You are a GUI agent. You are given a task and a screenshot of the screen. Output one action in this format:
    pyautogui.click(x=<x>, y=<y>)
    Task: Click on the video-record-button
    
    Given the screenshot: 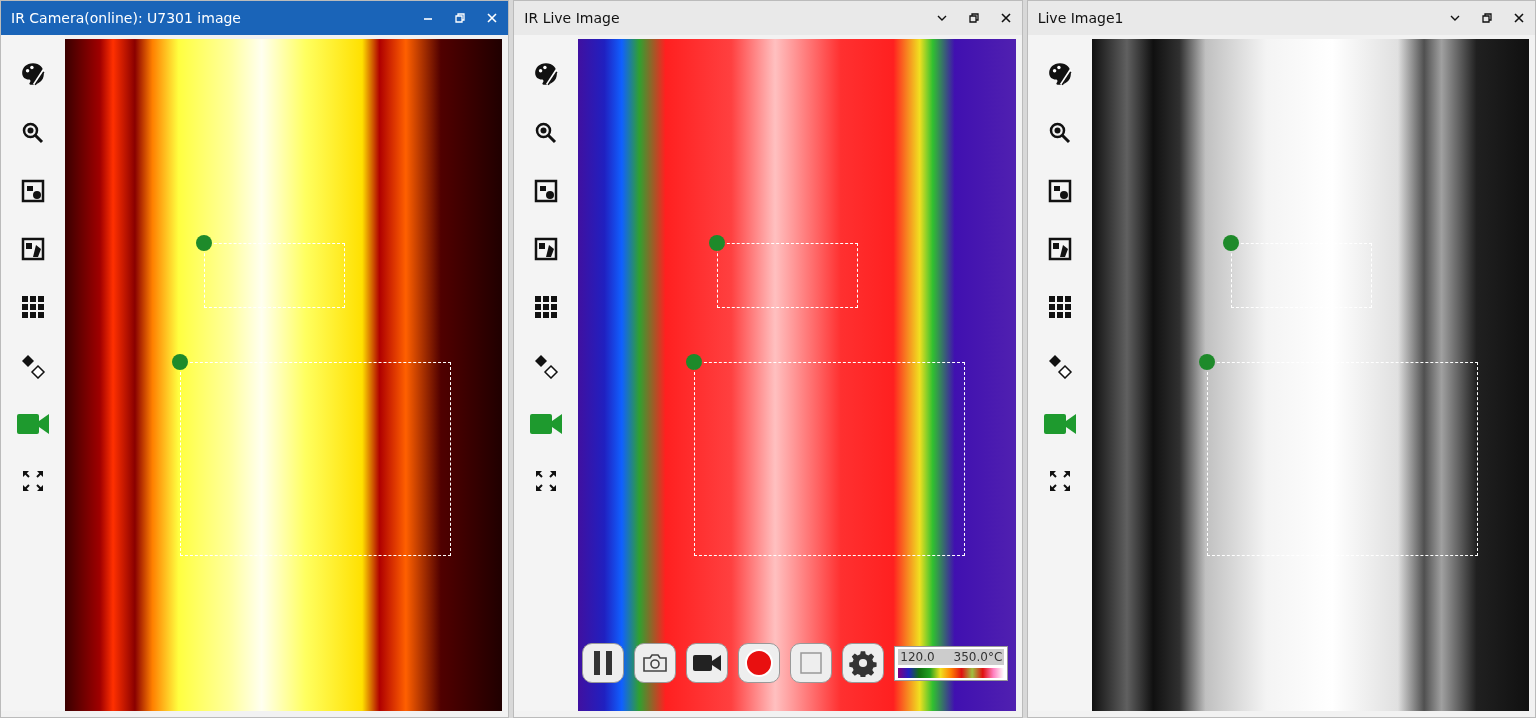 What is the action you would take?
    pyautogui.click(x=707, y=663)
    